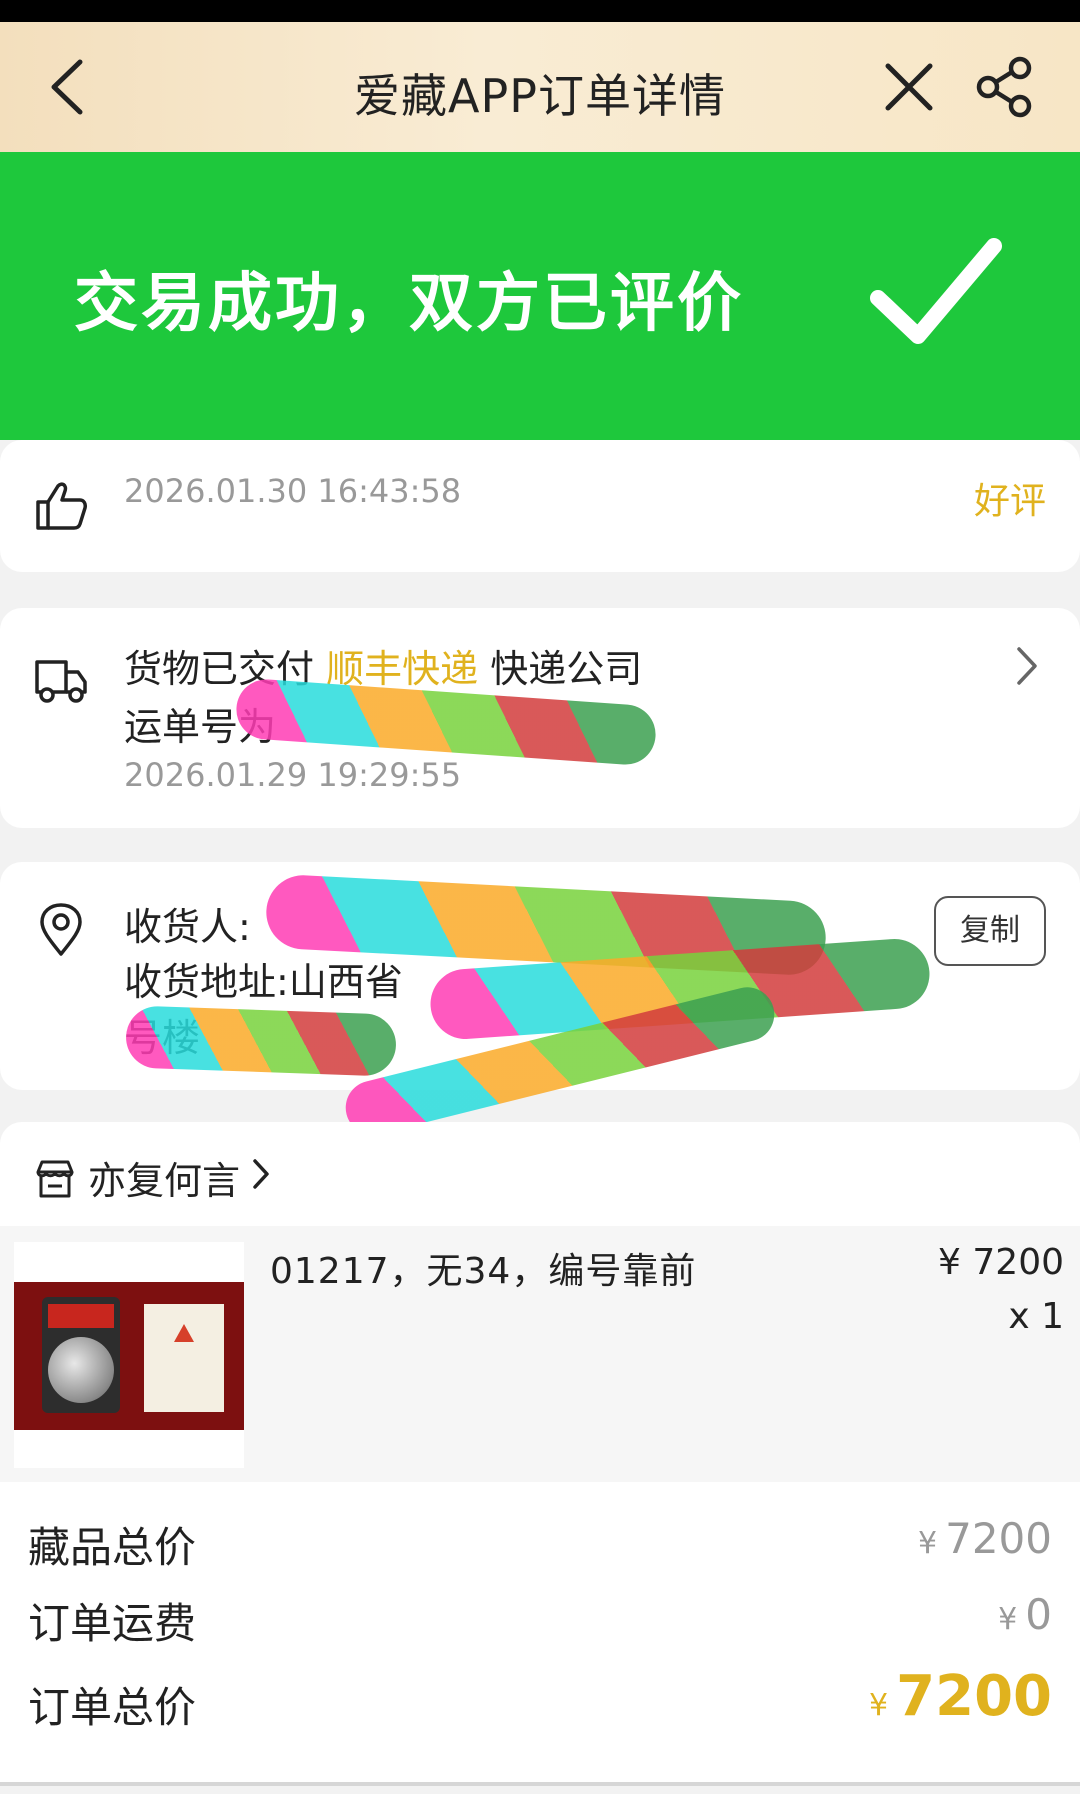 The image size is (1080, 1794). I want to click on order-total-value: ¥7200, so click(960, 1696).